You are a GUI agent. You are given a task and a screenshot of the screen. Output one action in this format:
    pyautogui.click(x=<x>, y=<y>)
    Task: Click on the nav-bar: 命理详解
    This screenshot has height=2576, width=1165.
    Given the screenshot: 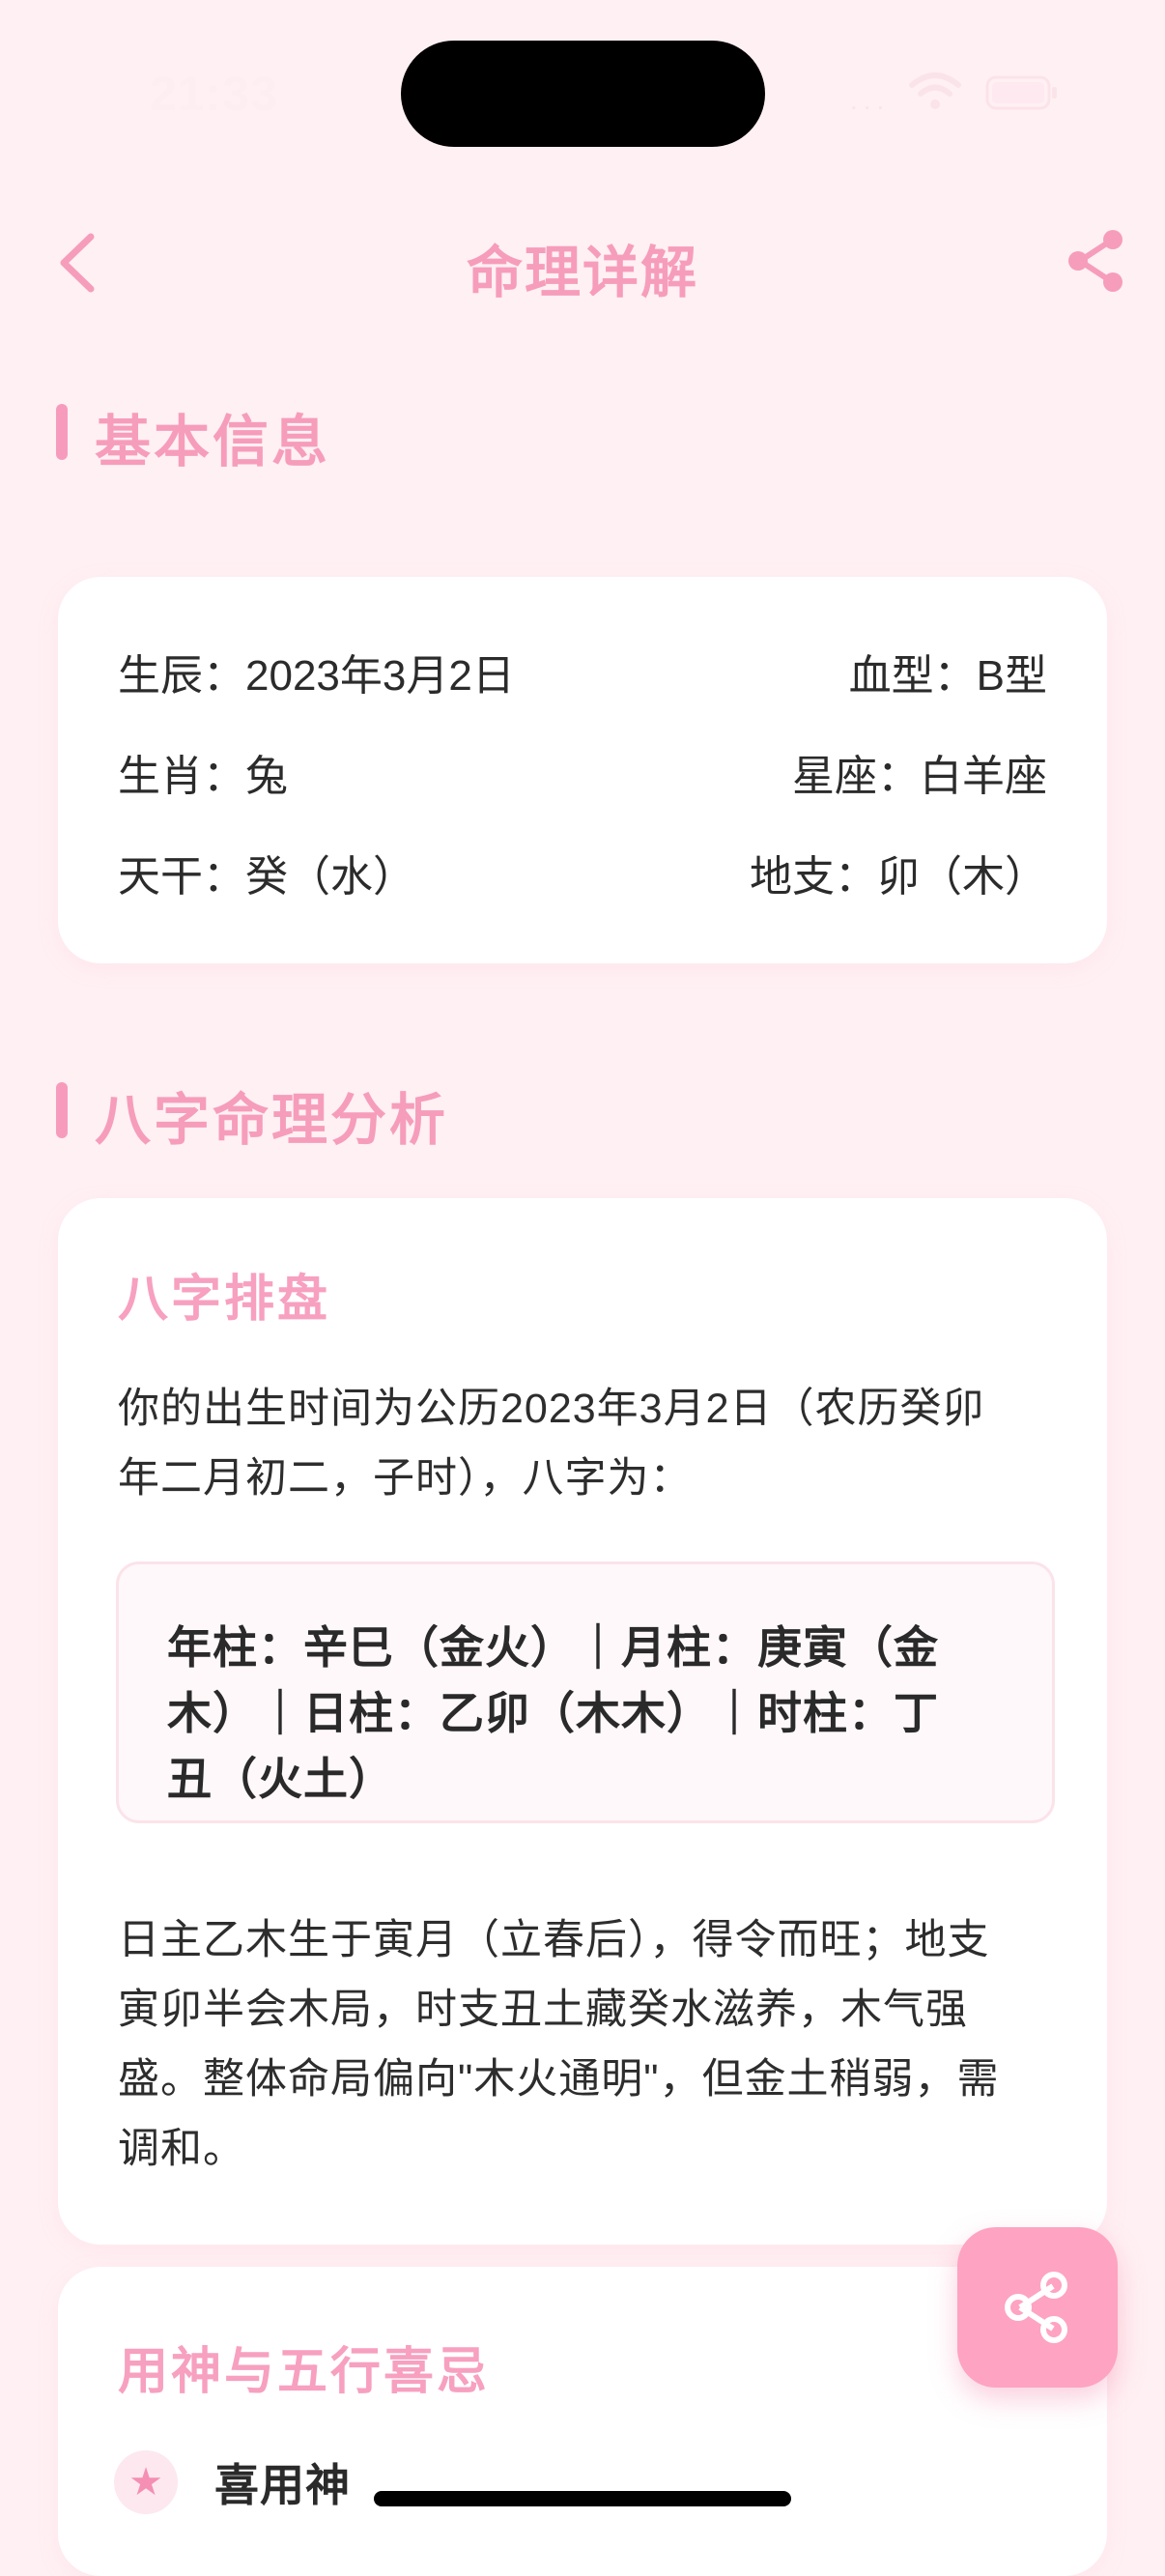 What is the action you would take?
    pyautogui.click(x=582, y=261)
    